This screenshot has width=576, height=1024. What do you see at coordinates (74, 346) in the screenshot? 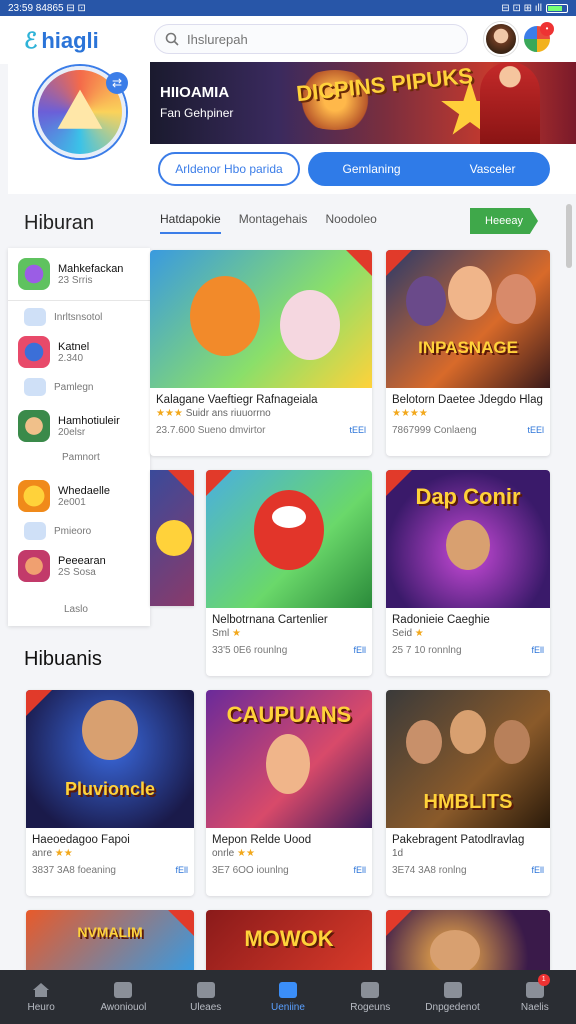
I see `sidebar-item-title: Katnel` at bounding box center [74, 346].